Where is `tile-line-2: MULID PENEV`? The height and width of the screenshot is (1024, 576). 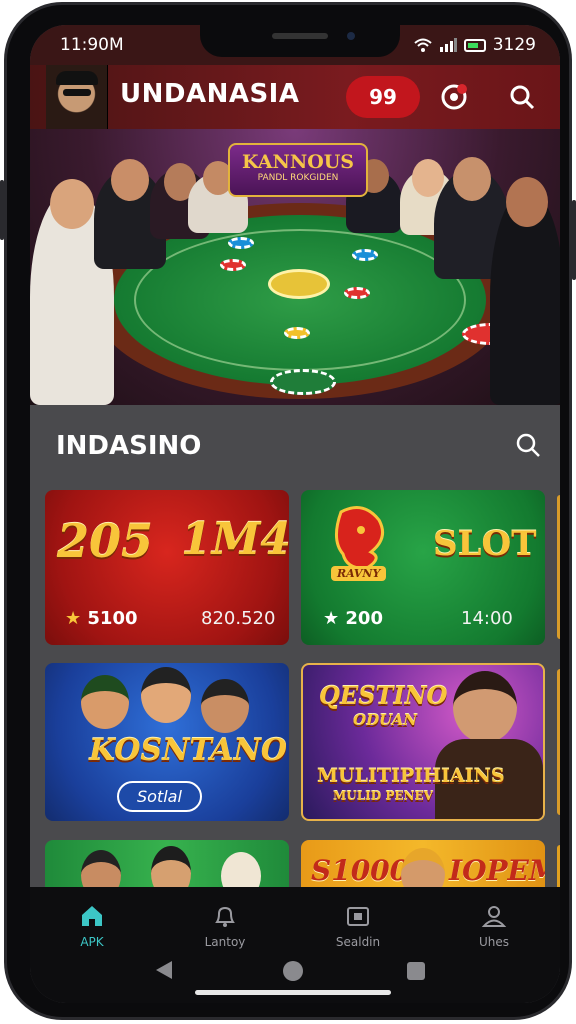 tile-line-2: MULID PENEV is located at coordinates (383, 796).